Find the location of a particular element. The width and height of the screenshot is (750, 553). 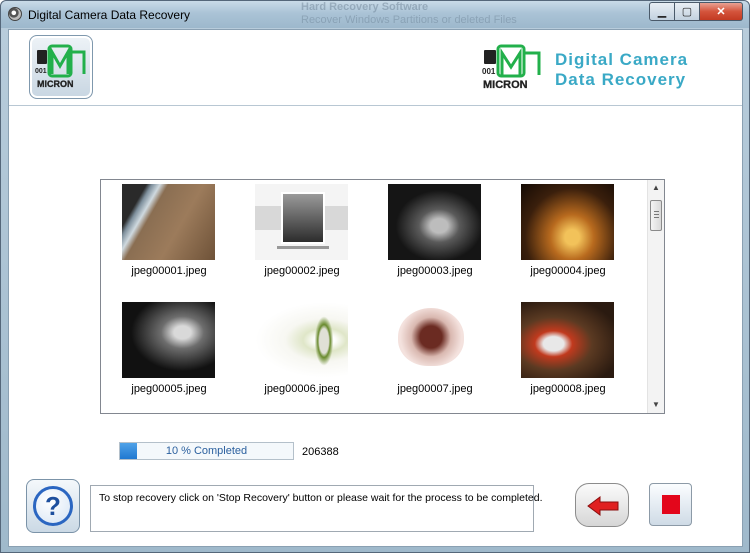

micron-brand-logo-icon: 001 MICRON is located at coordinates (511, 67).